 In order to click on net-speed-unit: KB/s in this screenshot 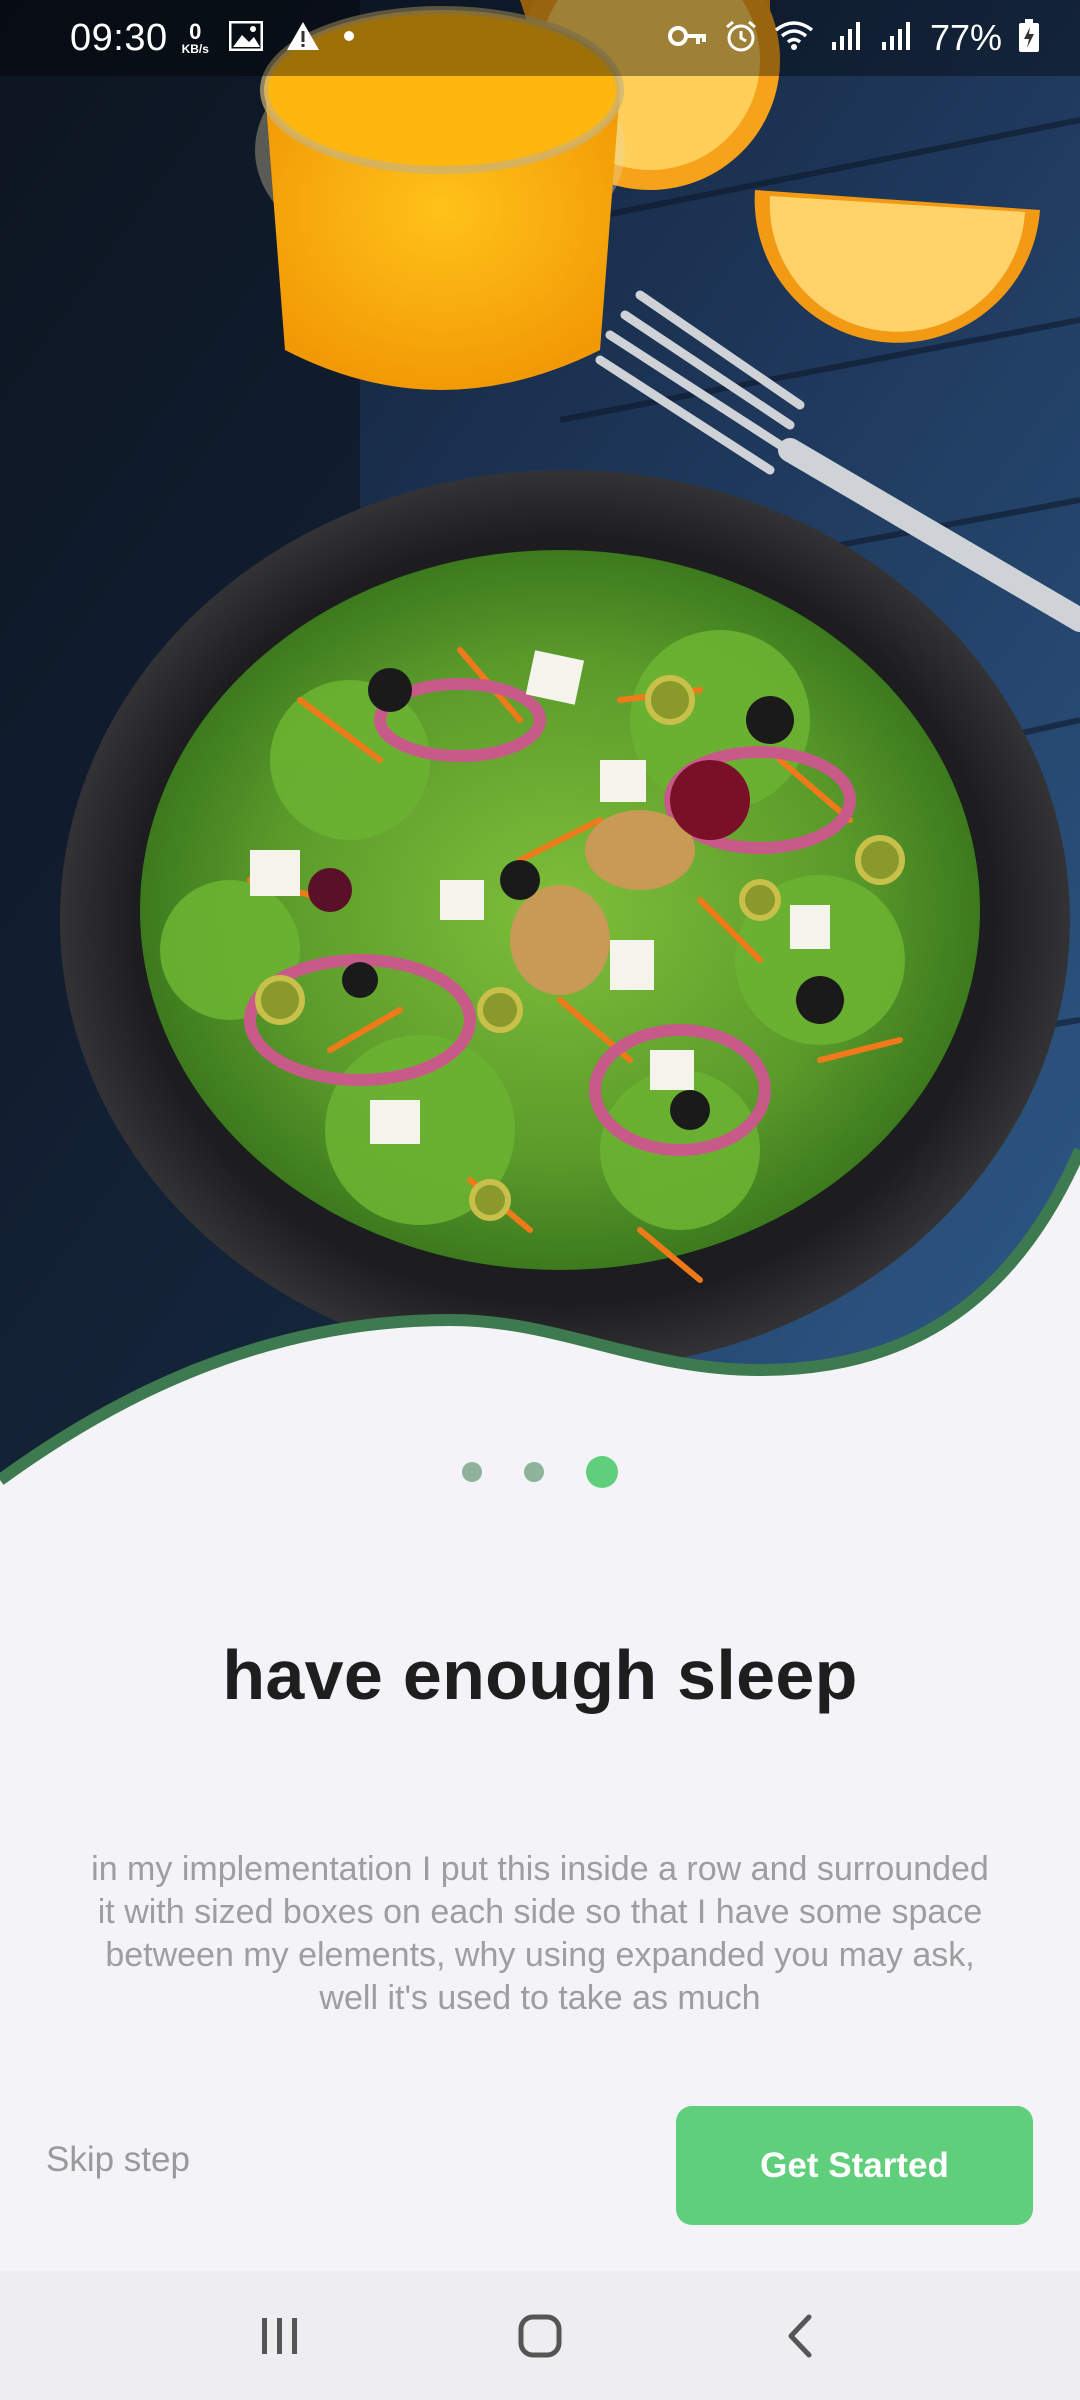, I will do `click(195, 49)`.